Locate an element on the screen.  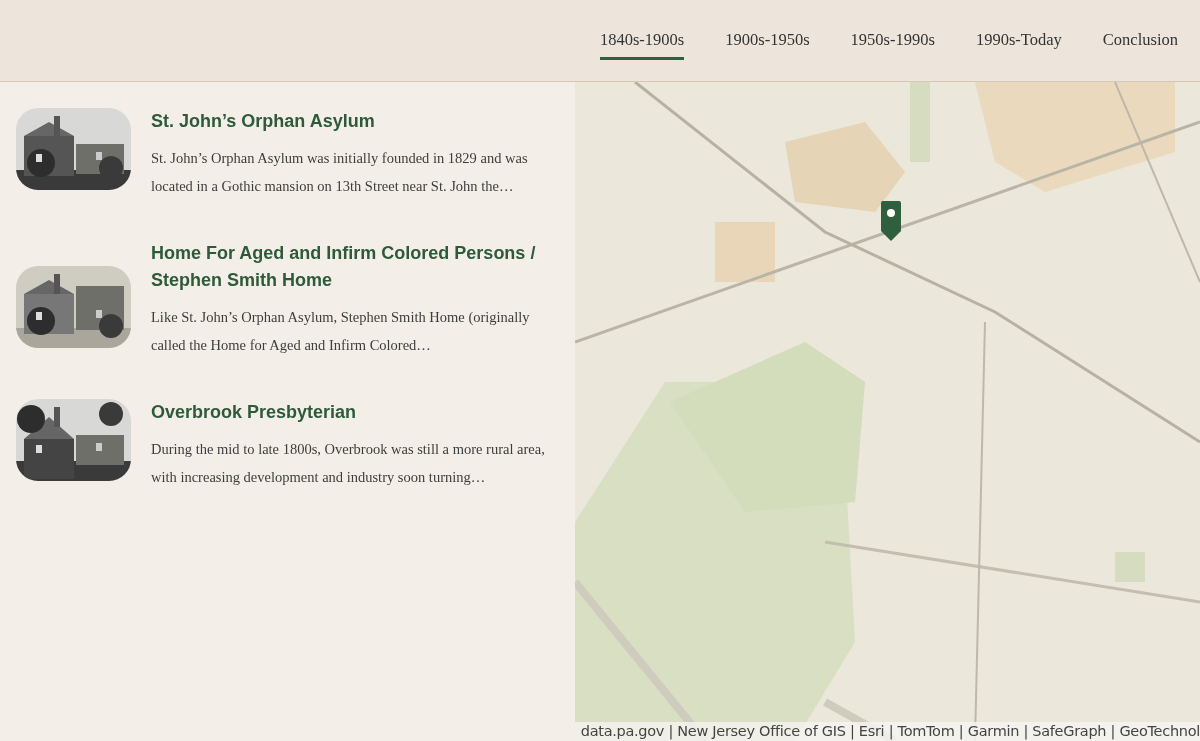
nav-tab: 1990s-Today is located at coordinates (1018, 45).